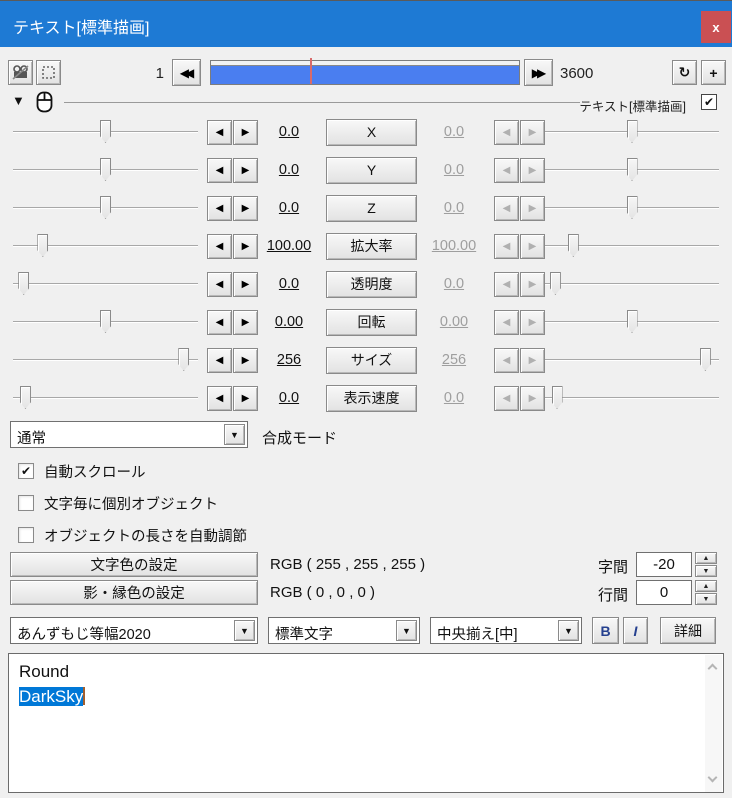  I want to click on bold-button: B, so click(605, 630).